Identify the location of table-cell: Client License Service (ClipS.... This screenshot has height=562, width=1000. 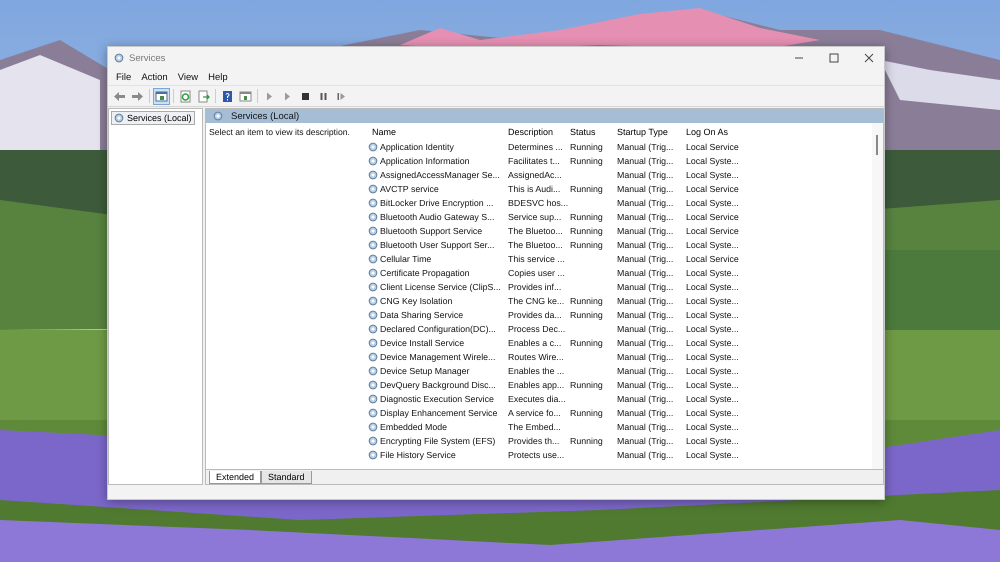
(440, 287).